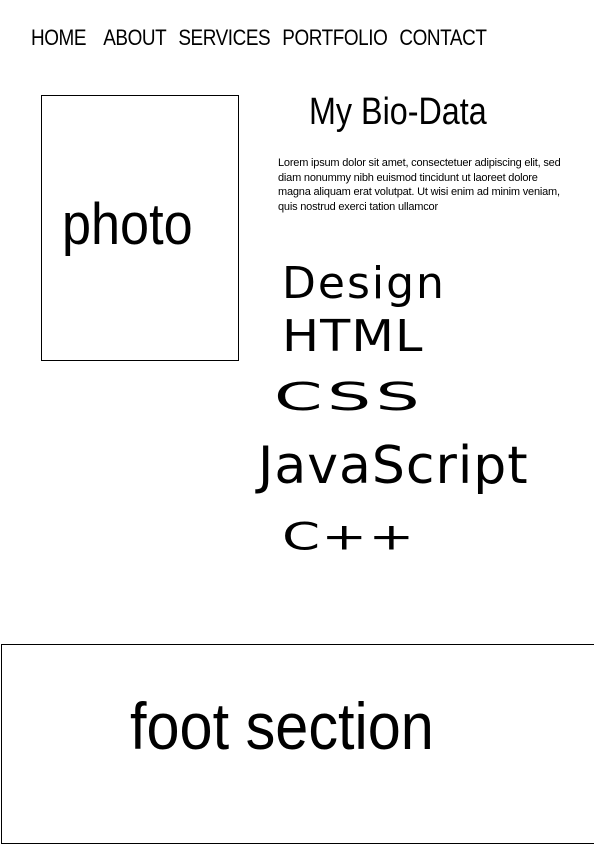 This screenshot has width=594, height=844. Describe the element at coordinates (127, 224) in the screenshot. I see `photo-label: photo` at that location.